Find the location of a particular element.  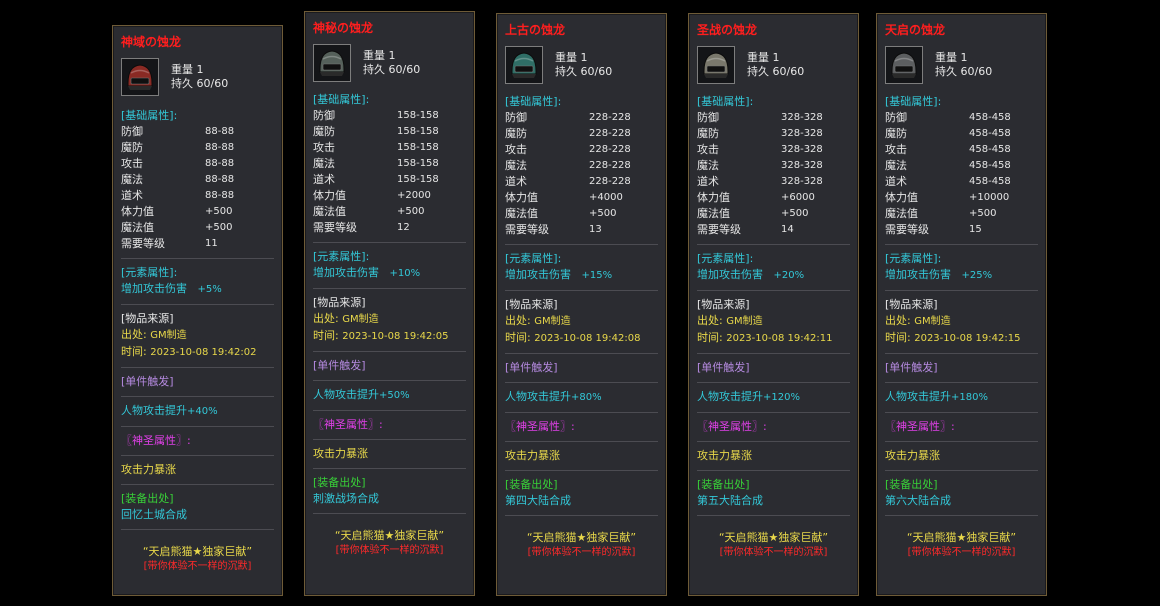

item-name: 上古の蚀龙 is located at coordinates (535, 30).